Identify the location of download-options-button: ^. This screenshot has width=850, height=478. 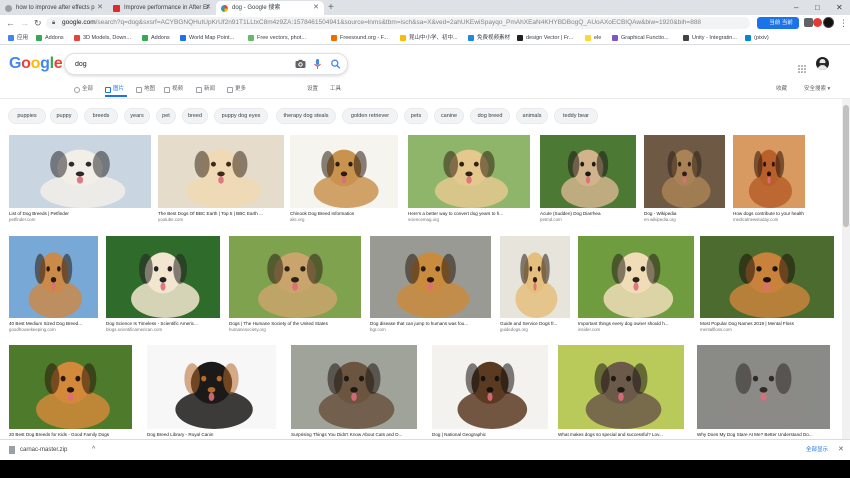
(93, 450).